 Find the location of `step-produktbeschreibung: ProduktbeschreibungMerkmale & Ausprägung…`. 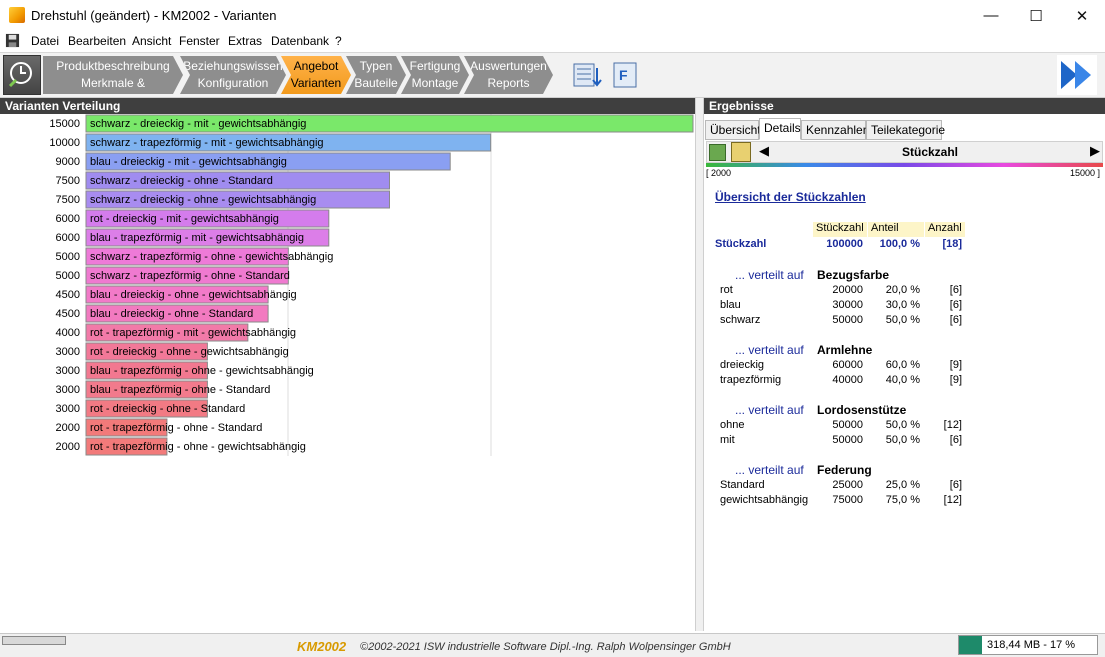

step-produktbeschreibung: ProduktbeschreibungMerkmale & Ausprägung… is located at coordinates (113, 75).